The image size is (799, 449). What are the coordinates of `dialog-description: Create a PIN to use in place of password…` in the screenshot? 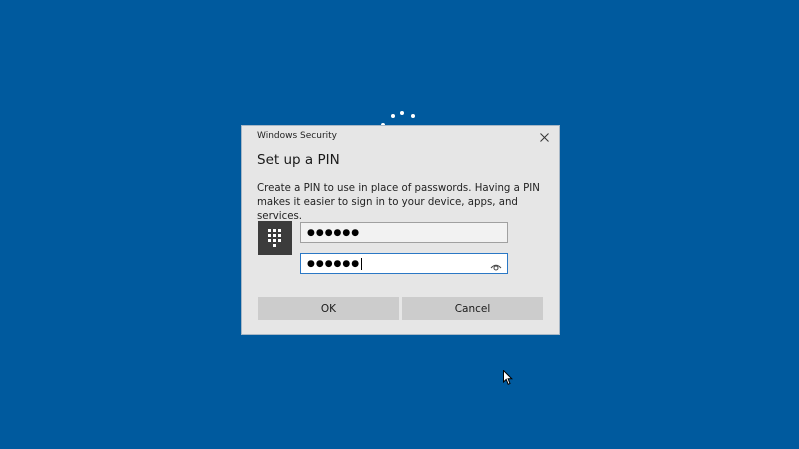 It's located at (404, 203).